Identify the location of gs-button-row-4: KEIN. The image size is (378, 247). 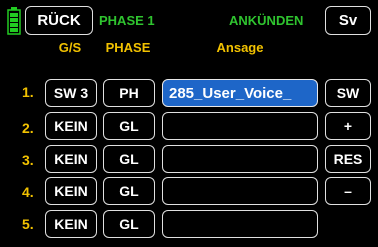
(71, 191).